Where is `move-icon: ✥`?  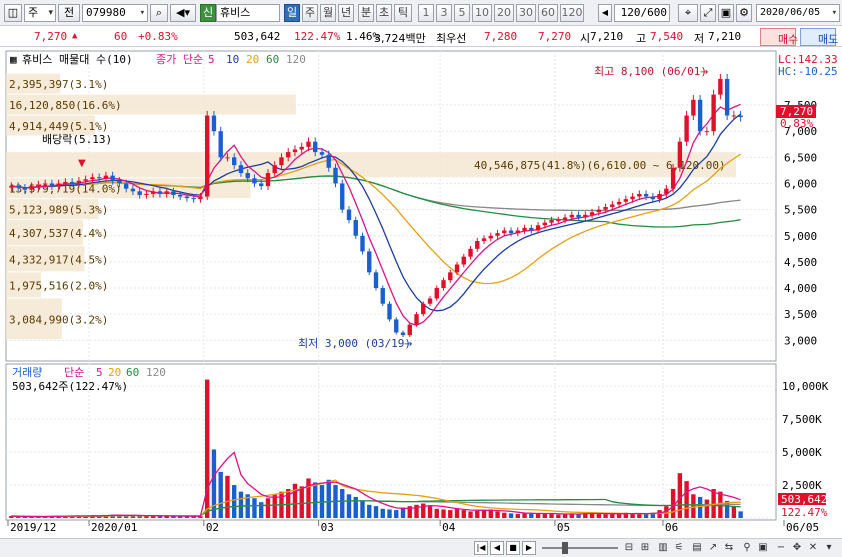
move-icon: ✥ is located at coordinates (797, 548).